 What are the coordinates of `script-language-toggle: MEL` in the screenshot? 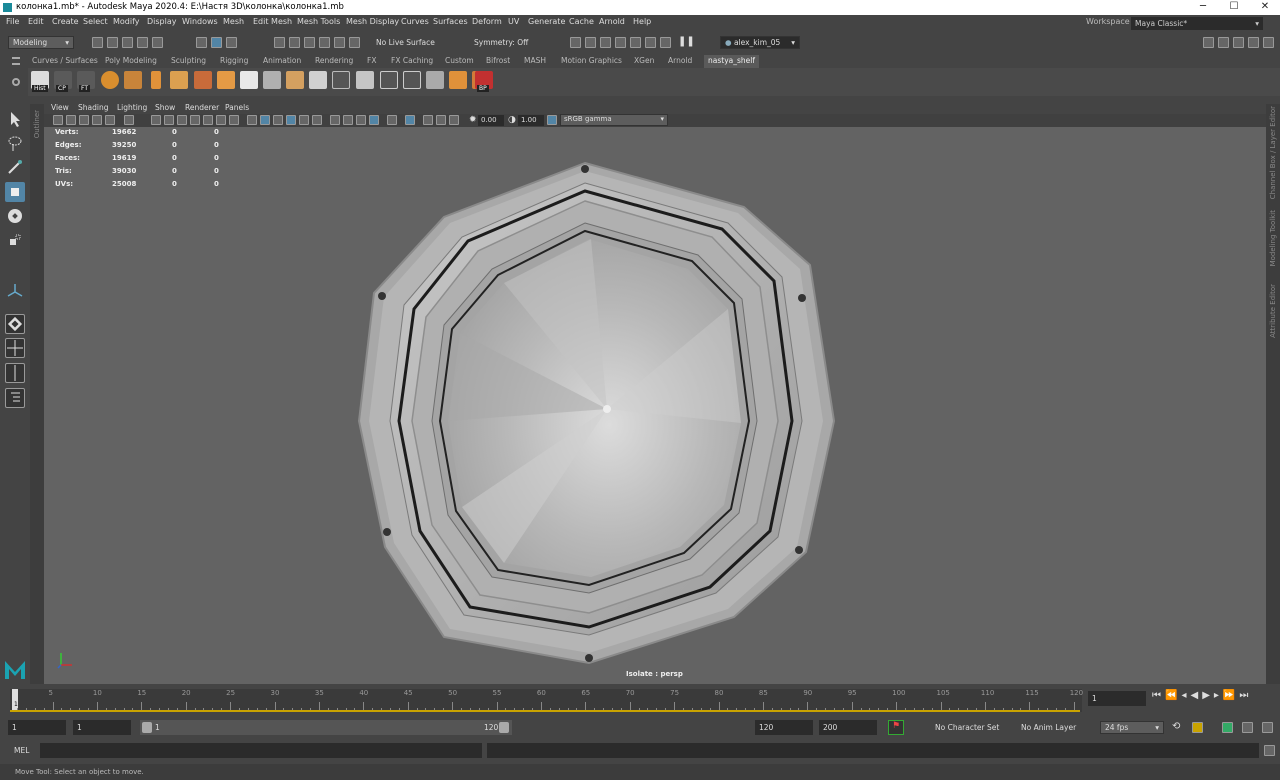 It's located at (21, 750).